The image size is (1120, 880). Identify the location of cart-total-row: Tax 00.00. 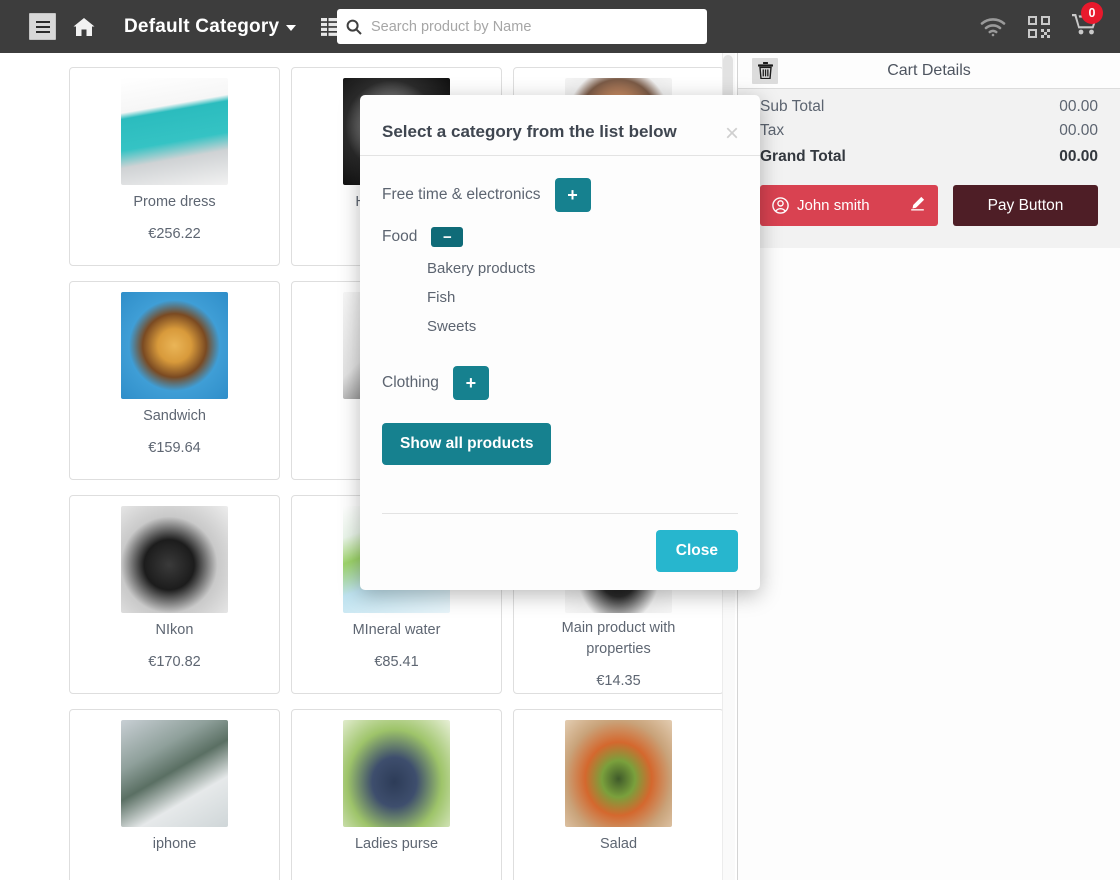
(929, 131).